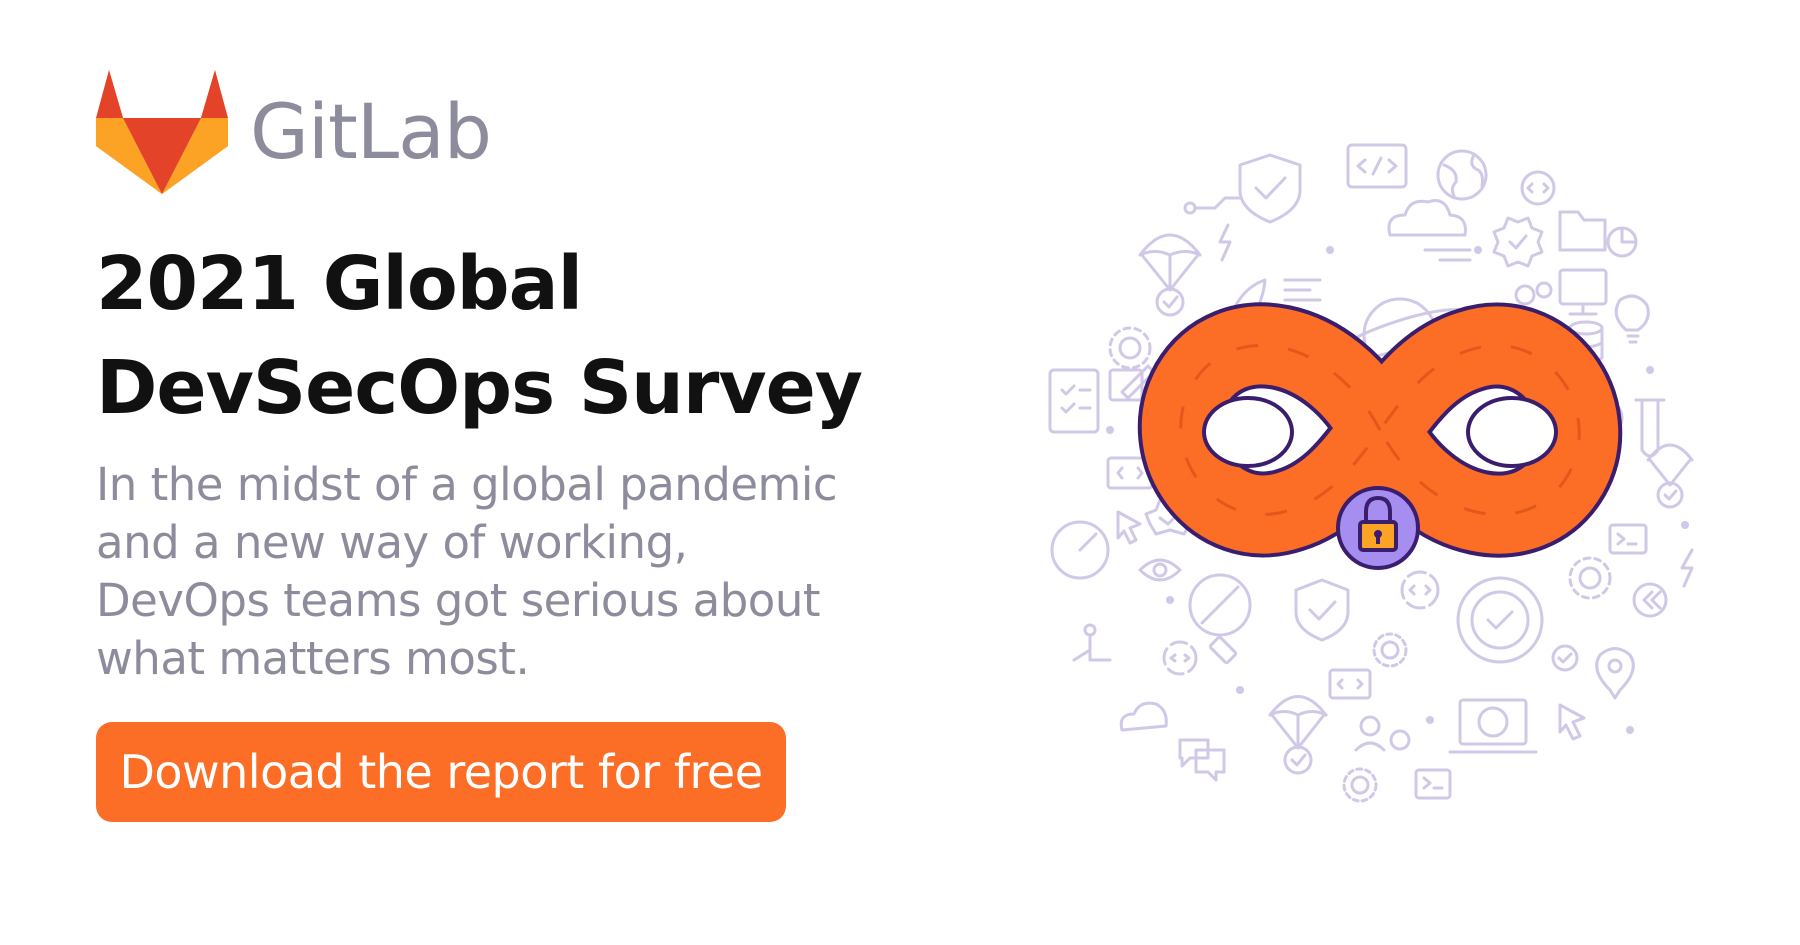  I want to click on shield-lower-icon, so click(1322, 610).